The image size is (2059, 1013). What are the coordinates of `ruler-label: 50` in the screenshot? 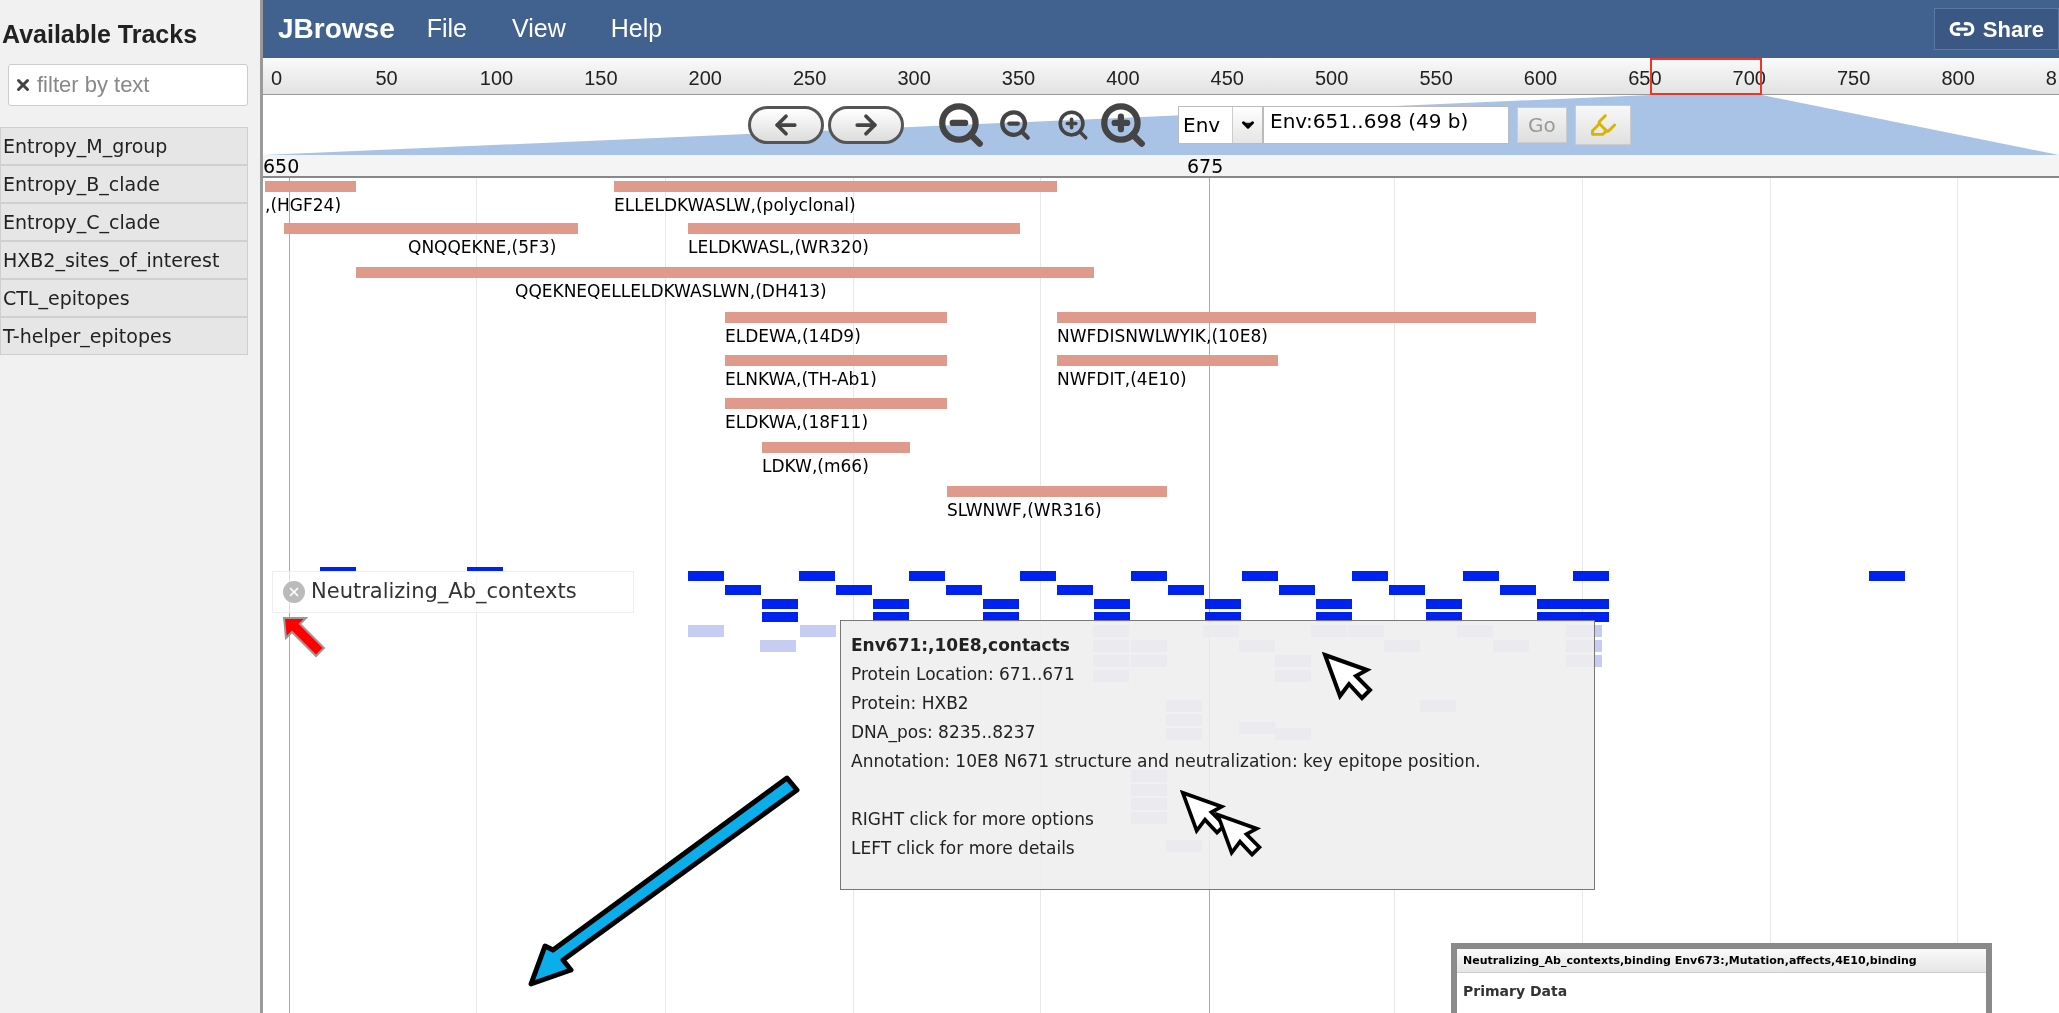 It's located at (386, 78).